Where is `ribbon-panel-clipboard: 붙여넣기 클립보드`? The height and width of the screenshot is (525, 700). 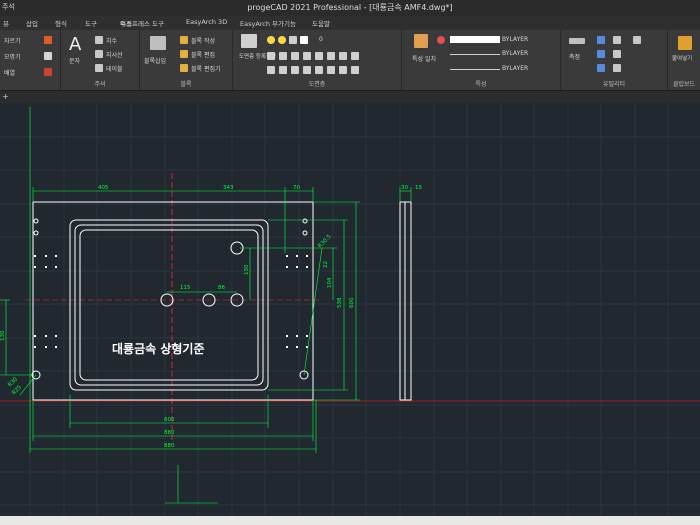 ribbon-panel-clipboard: 붙여넣기 클립보드 is located at coordinates (684, 60).